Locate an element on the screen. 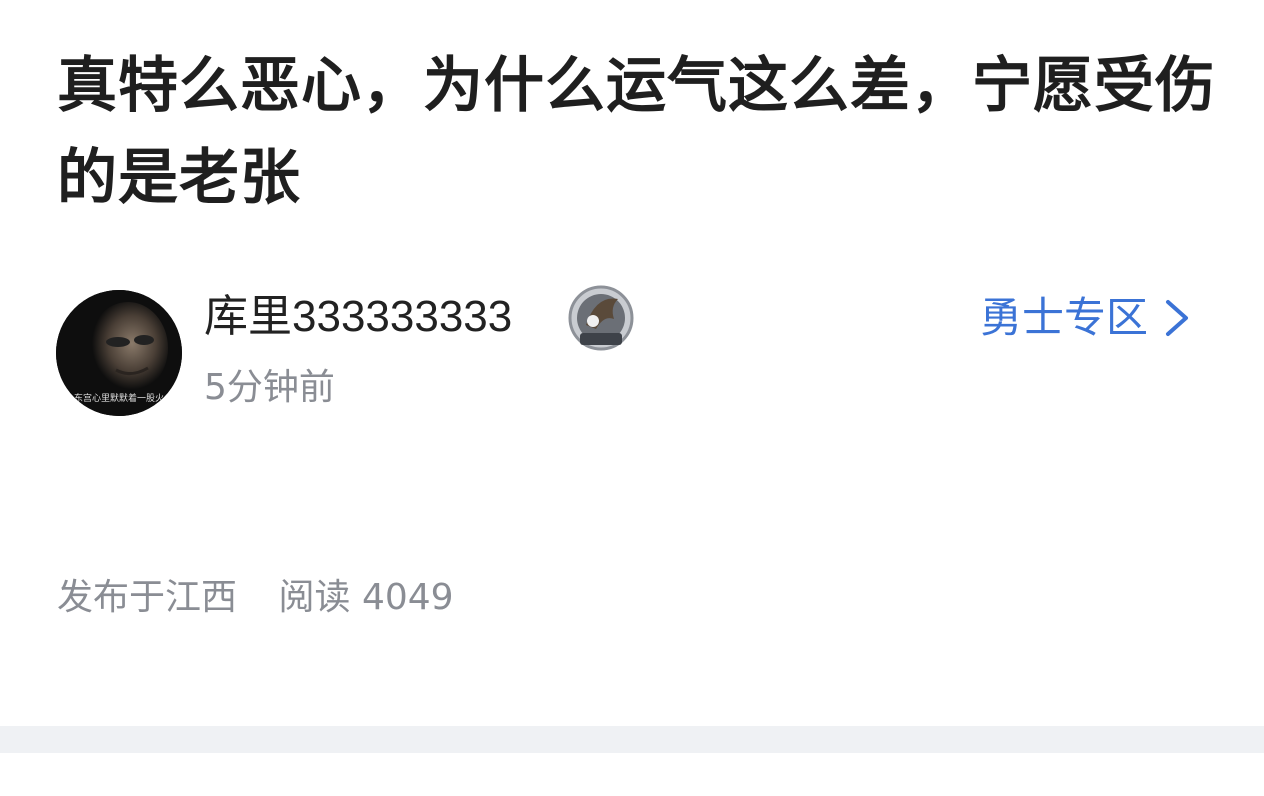  level-badge-icon is located at coordinates (601, 318).